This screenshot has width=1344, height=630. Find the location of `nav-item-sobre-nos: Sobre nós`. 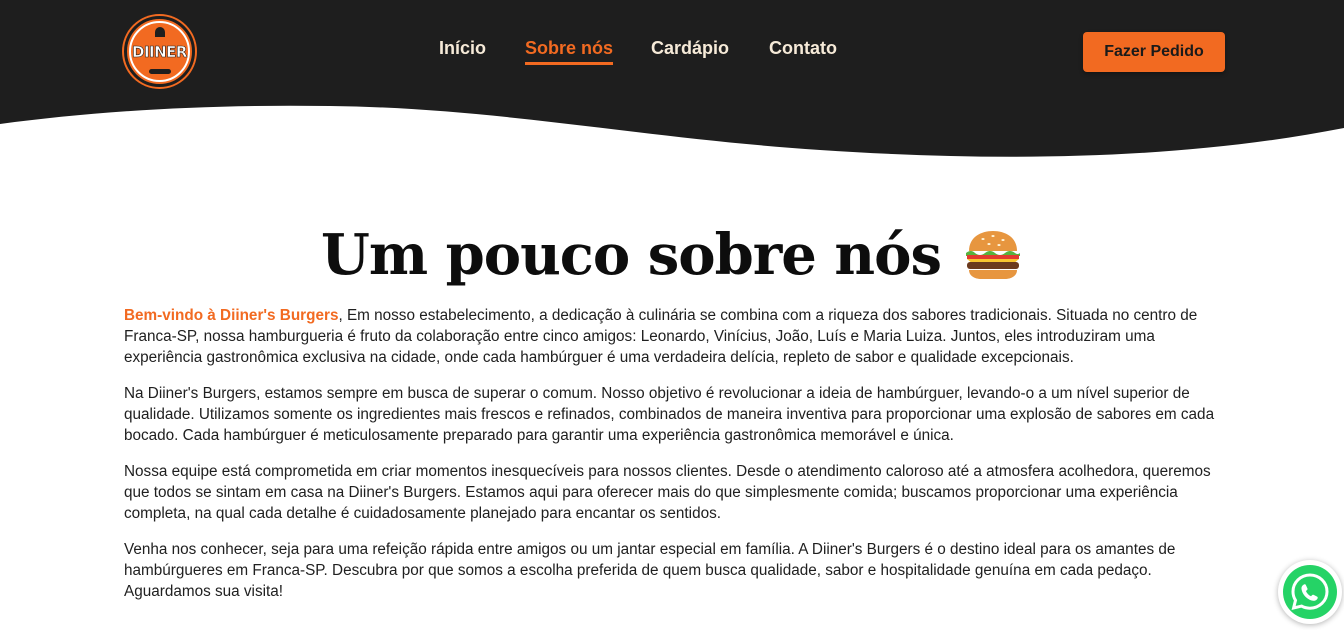

nav-item-sobre-nos: Sobre nós is located at coordinates (569, 51).